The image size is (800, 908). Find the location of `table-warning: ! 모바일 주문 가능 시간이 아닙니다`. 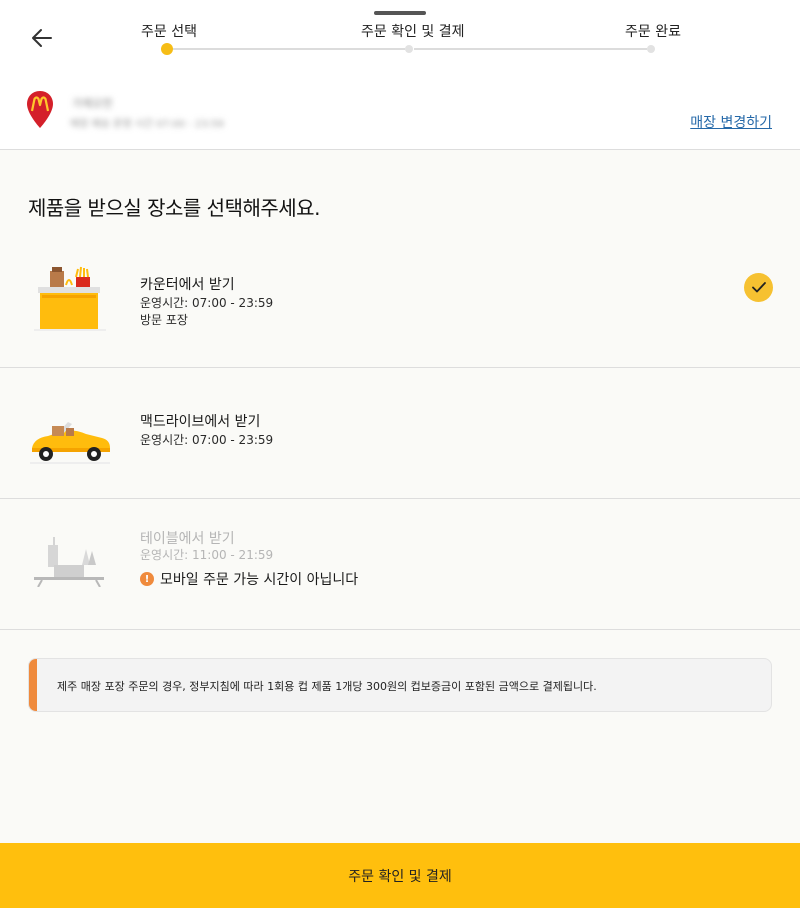

table-warning: ! 모바일 주문 가능 시간이 아닙니다 is located at coordinates (249, 579).